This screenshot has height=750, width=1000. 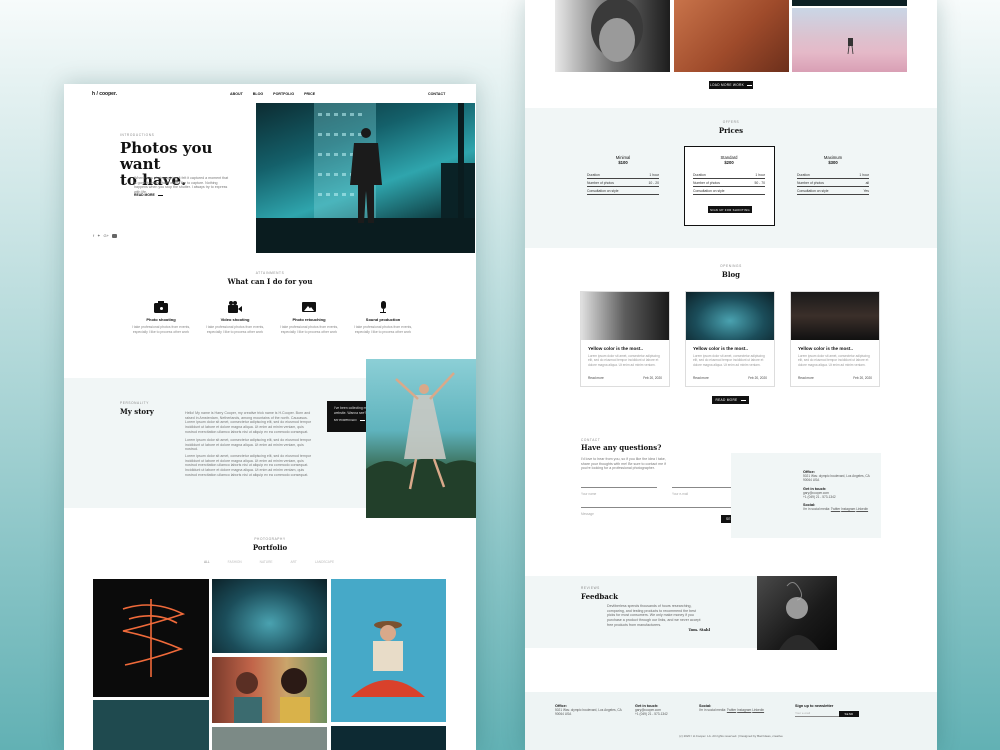 I want to click on portfolio-photo-top-strip, so click(x=849, y=3).